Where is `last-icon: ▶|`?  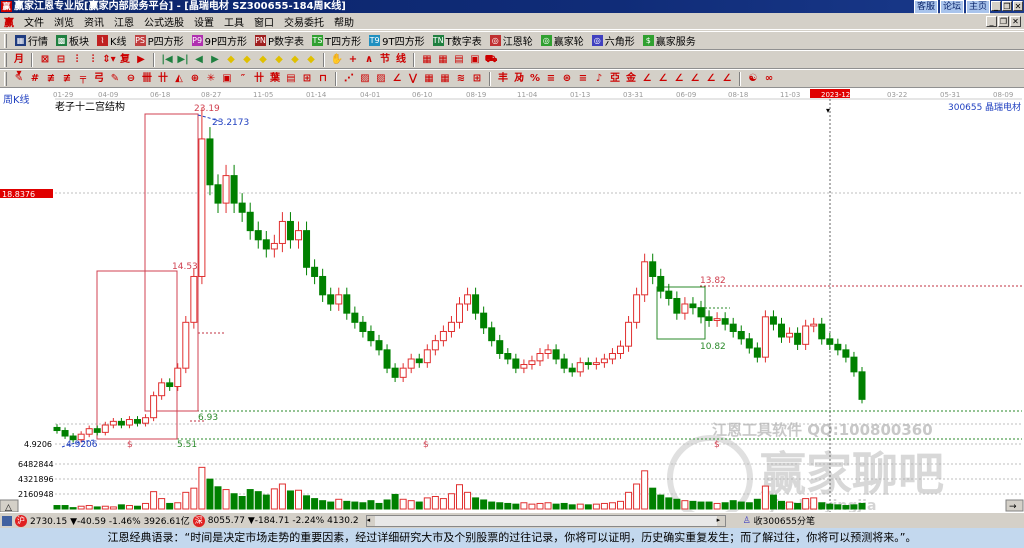 last-icon: ▶| is located at coordinates (183, 60).